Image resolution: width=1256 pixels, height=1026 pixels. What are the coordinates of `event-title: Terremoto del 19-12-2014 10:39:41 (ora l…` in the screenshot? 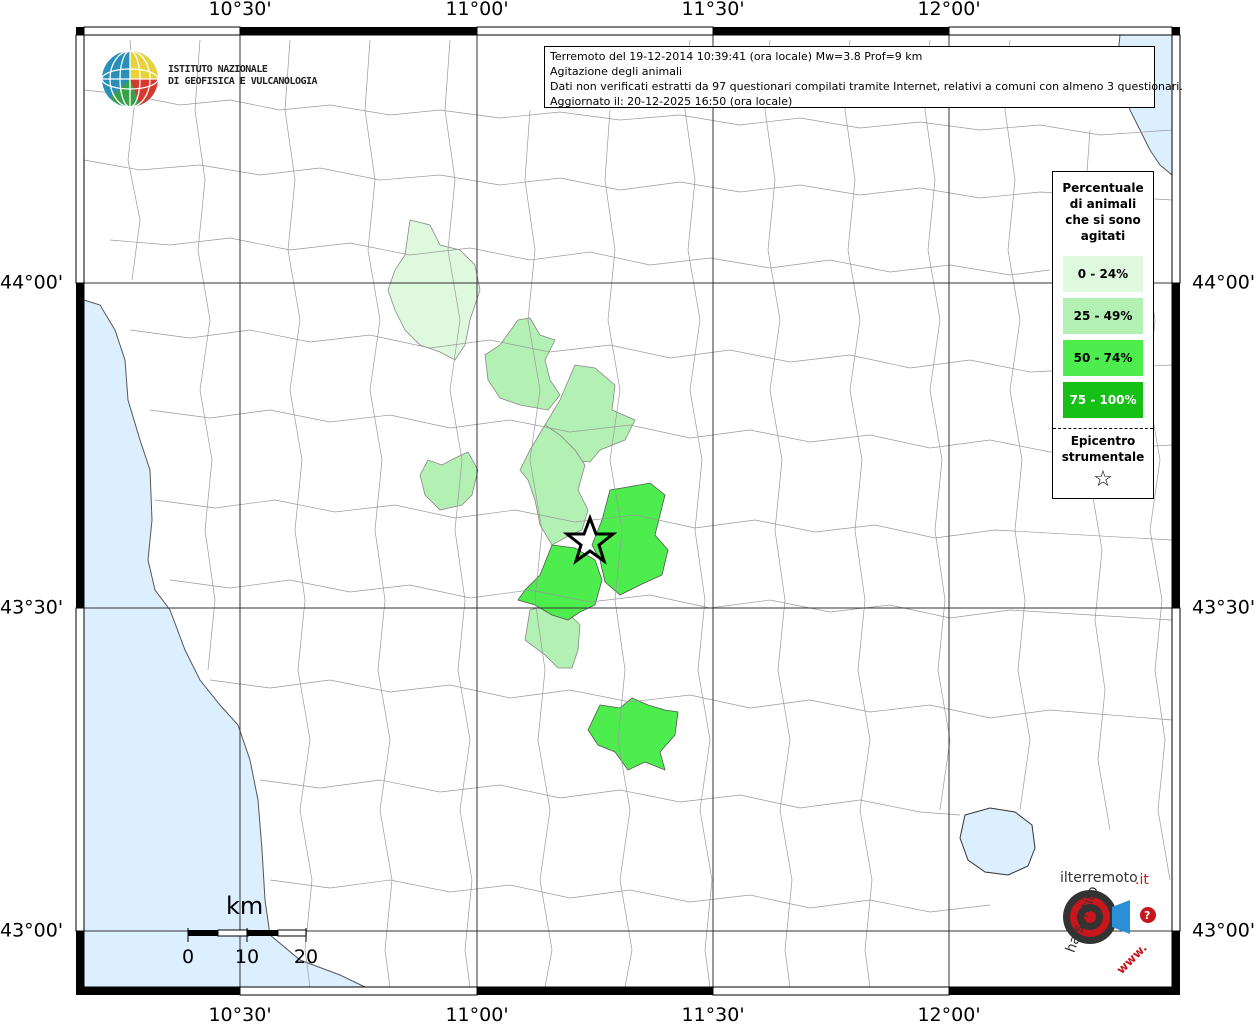 It's located at (736, 56).